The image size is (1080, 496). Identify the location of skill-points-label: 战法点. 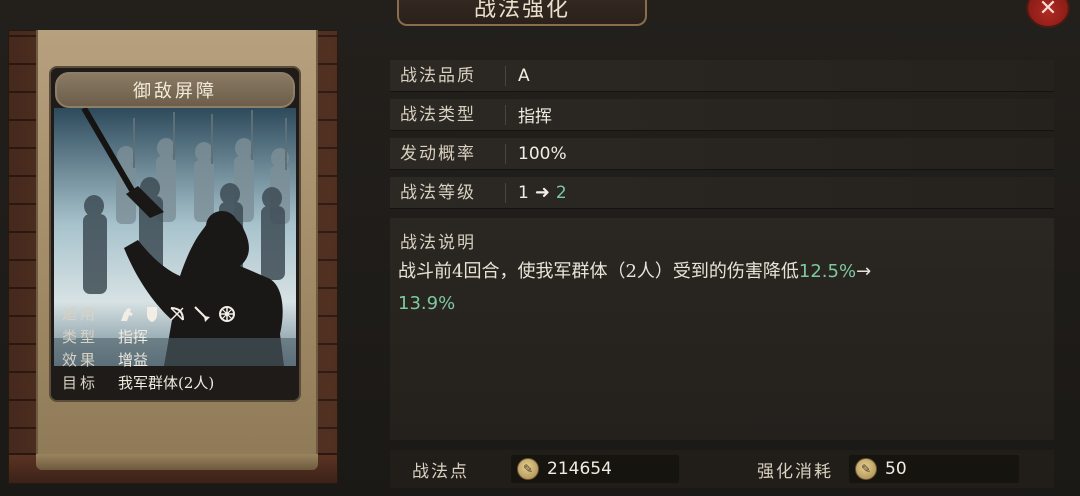
(440, 471).